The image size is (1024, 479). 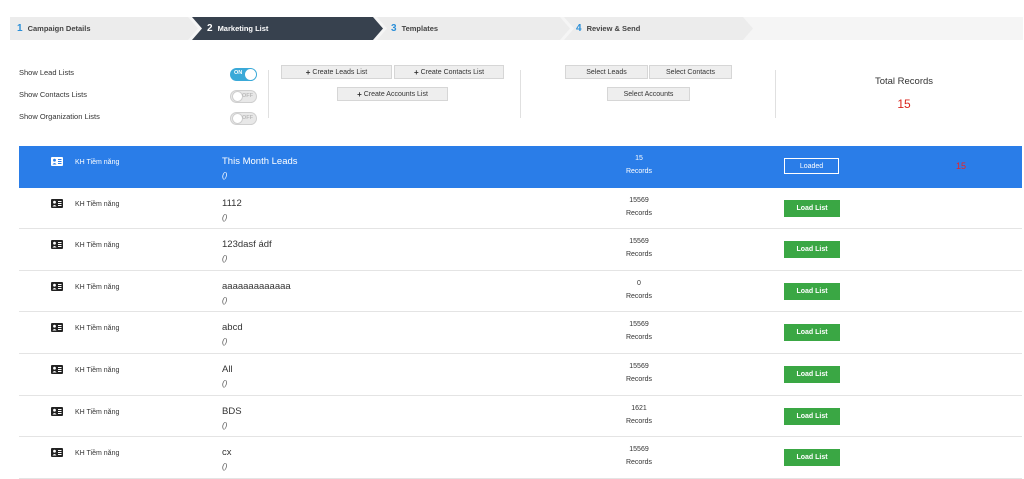 I want to click on create-contacts-list-button: + Create Contacts List, so click(x=449, y=72).